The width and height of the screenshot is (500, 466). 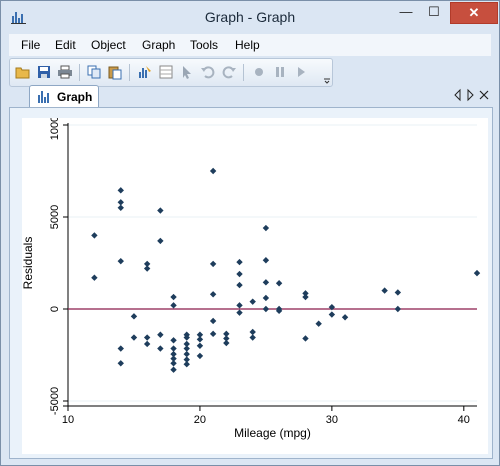 What do you see at coordinates (75, 97) in the screenshot?
I see `tab-graph-label: Graph` at bounding box center [75, 97].